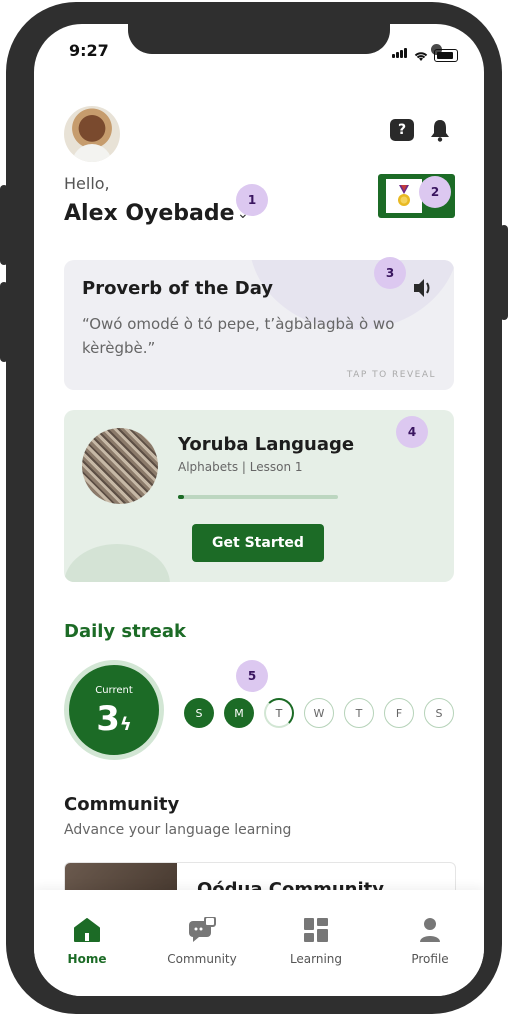  Describe the element at coordinates (391, 375) in the screenshot. I see `tap-to-reveal: TAP TO REVEAL` at that location.